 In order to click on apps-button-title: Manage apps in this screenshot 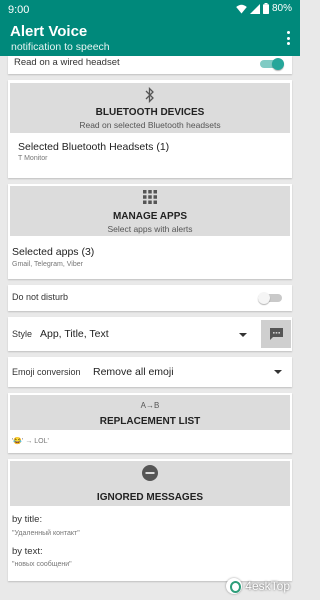, I will do `click(150, 216)`.